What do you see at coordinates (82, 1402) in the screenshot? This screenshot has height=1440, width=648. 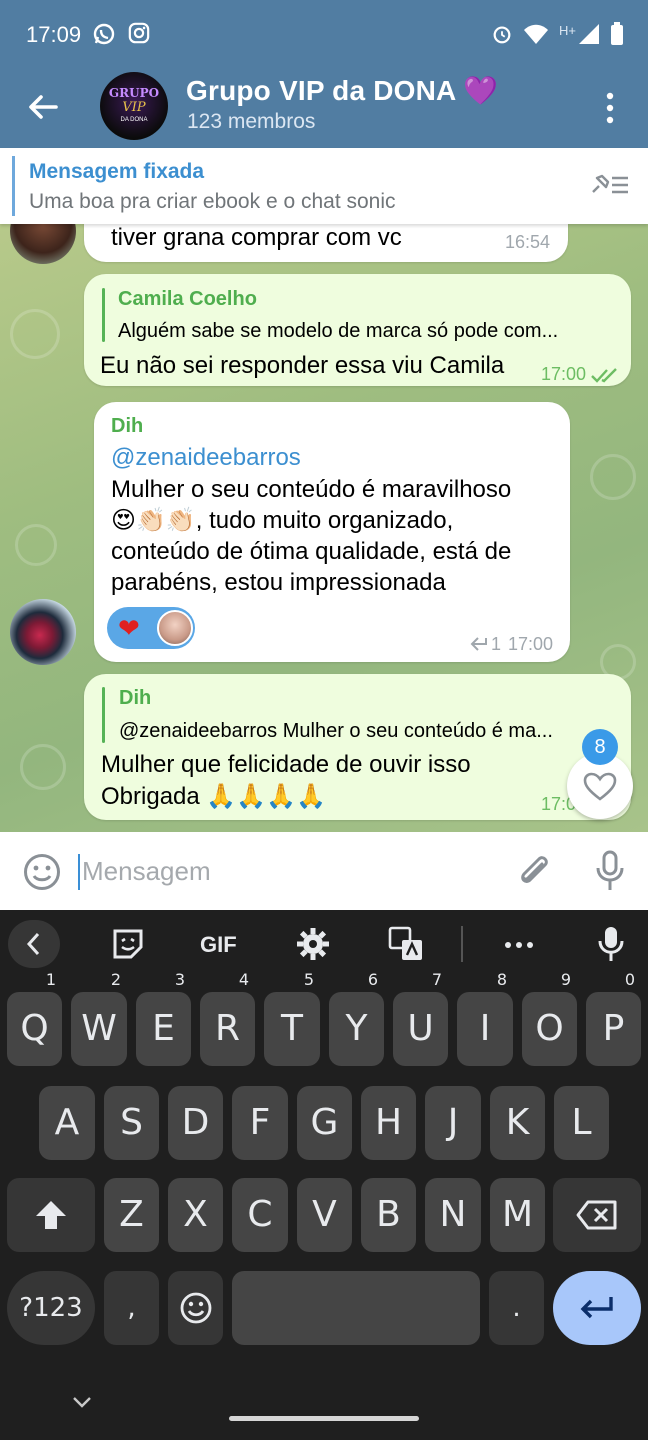 I see `hide-keyboard-chevron-icon` at bounding box center [82, 1402].